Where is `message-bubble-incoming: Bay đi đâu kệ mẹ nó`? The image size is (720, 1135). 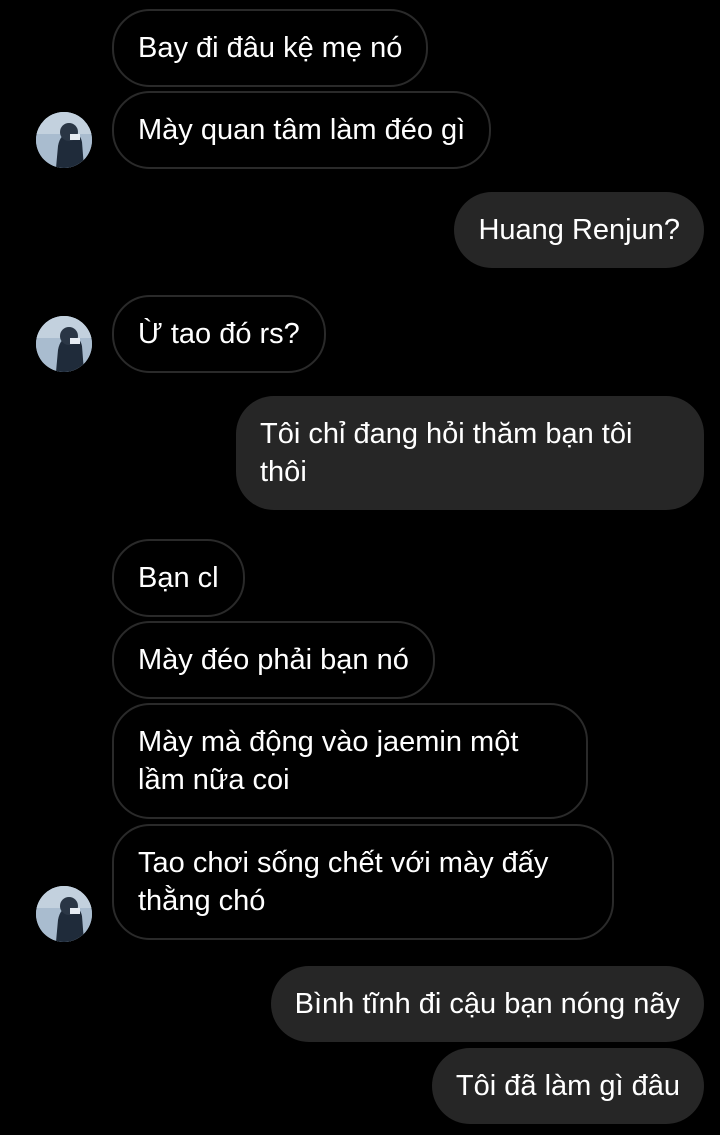 message-bubble-incoming: Bay đi đâu kệ mẹ nó is located at coordinates (270, 48).